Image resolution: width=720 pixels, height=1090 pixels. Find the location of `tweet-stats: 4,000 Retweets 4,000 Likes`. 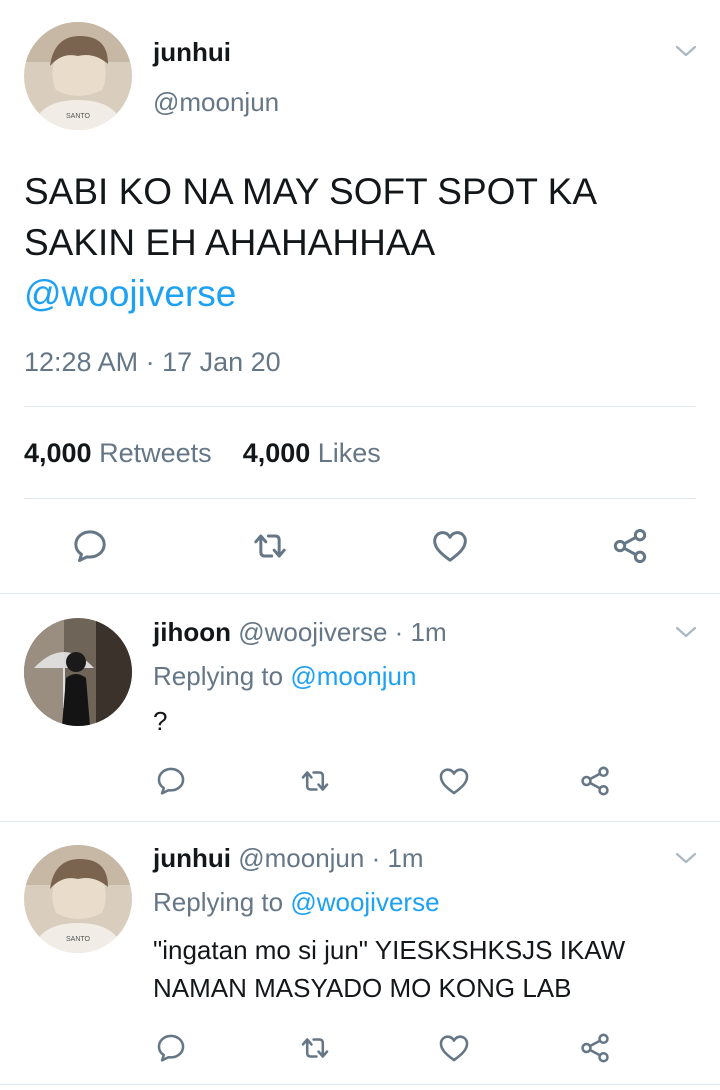

tweet-stats: 4,000 Retweets 4,000 Likes is located at coordinates (202, 453).